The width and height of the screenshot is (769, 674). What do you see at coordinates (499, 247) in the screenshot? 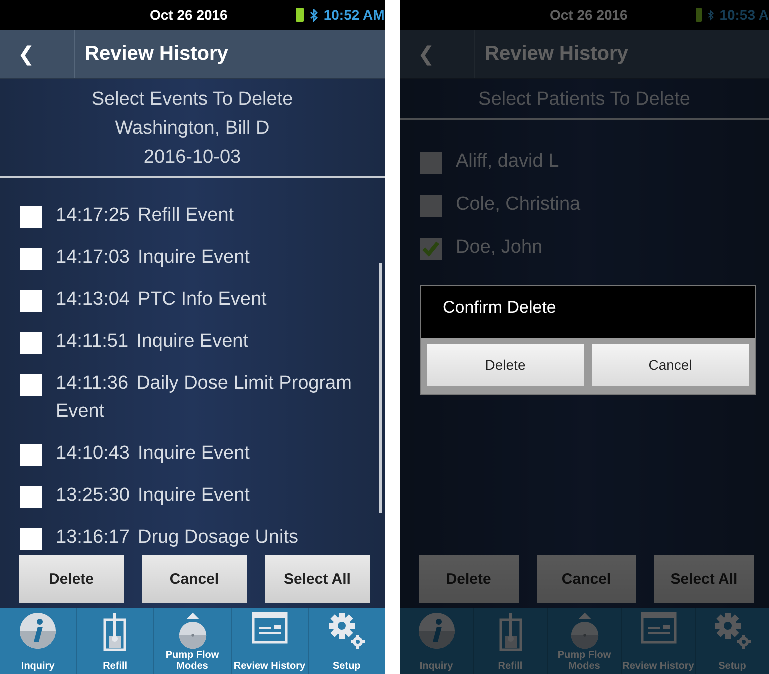
I see `patient-name: Doe, John` at bounding box center [499, 247].